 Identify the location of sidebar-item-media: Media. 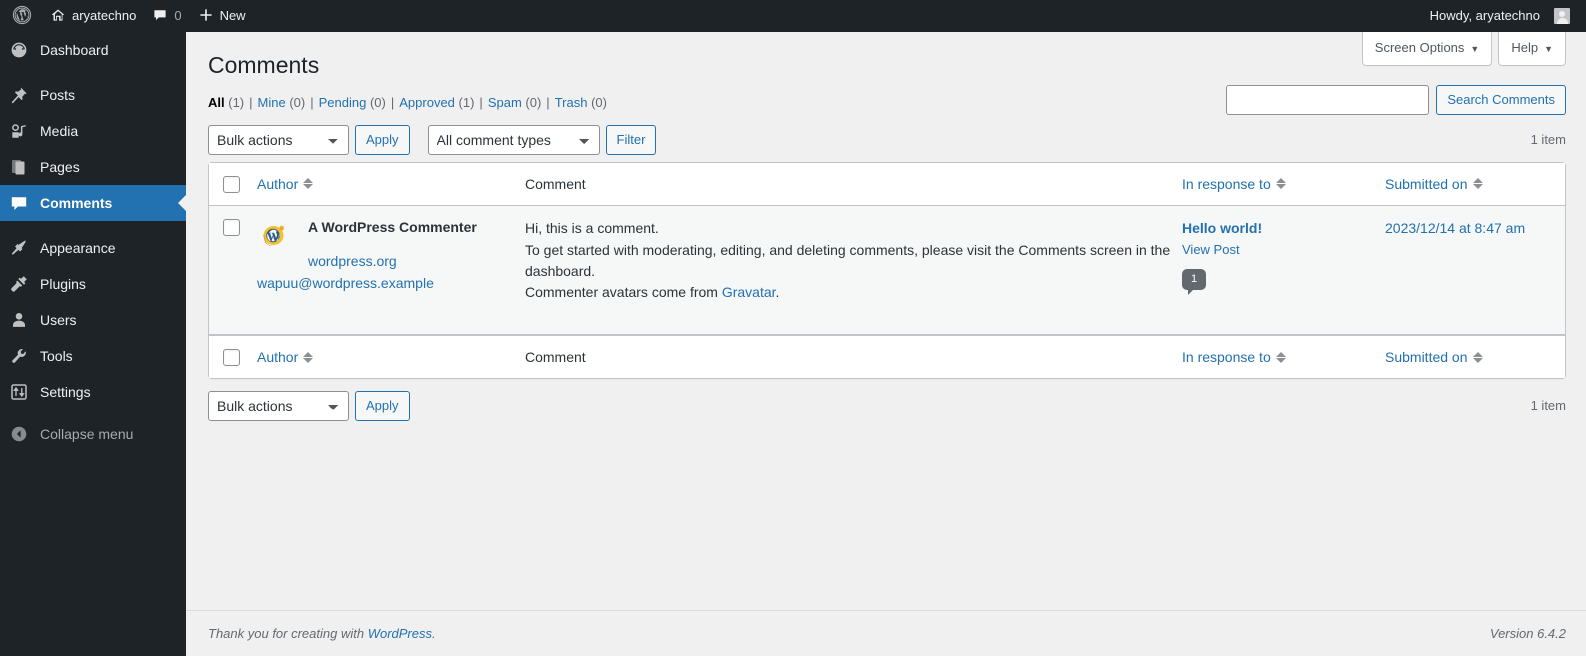
(93, 131).